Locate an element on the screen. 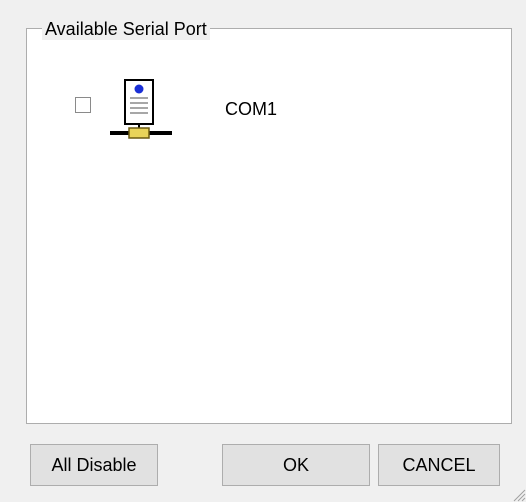 This screenshot has height=502, width=526. port-name: COM1 is located at coordinates (251, 109).